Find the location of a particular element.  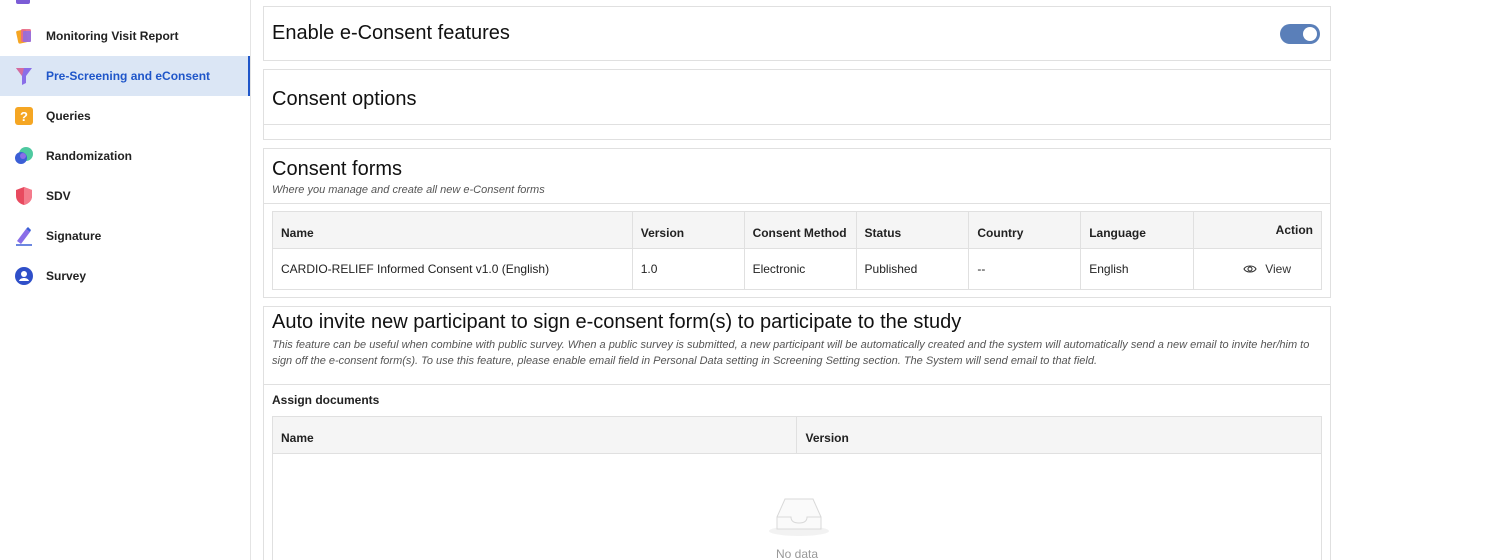

assign-documents-table: Name Version is located at coordinates (796, 435).